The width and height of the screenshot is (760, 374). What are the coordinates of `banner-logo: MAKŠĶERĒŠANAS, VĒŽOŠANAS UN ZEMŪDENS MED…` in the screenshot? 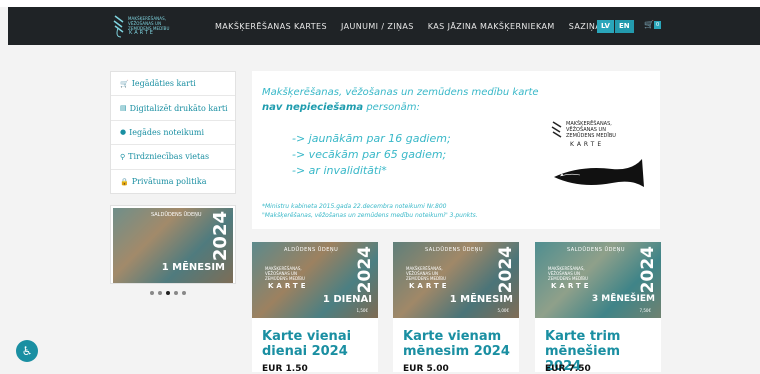 It's located at (600, 156).